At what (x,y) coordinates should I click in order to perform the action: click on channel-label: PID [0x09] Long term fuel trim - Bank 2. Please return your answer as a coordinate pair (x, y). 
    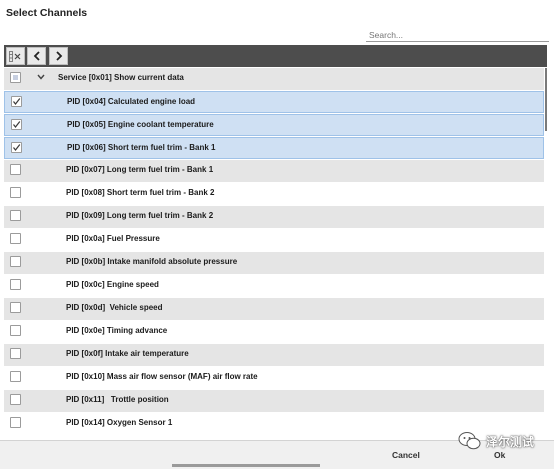
    Looking at the image, I should click on (140, 215).